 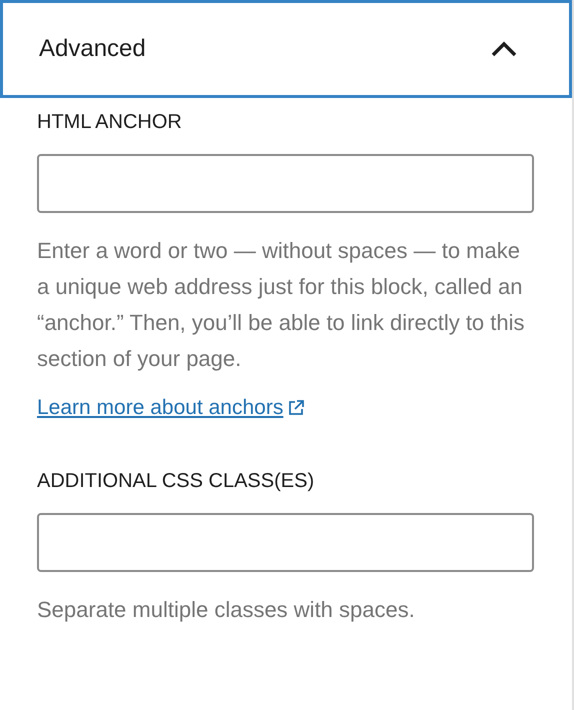 I want to click on learn-more-link: Learn more about anchors, so click(x=171, y=408).